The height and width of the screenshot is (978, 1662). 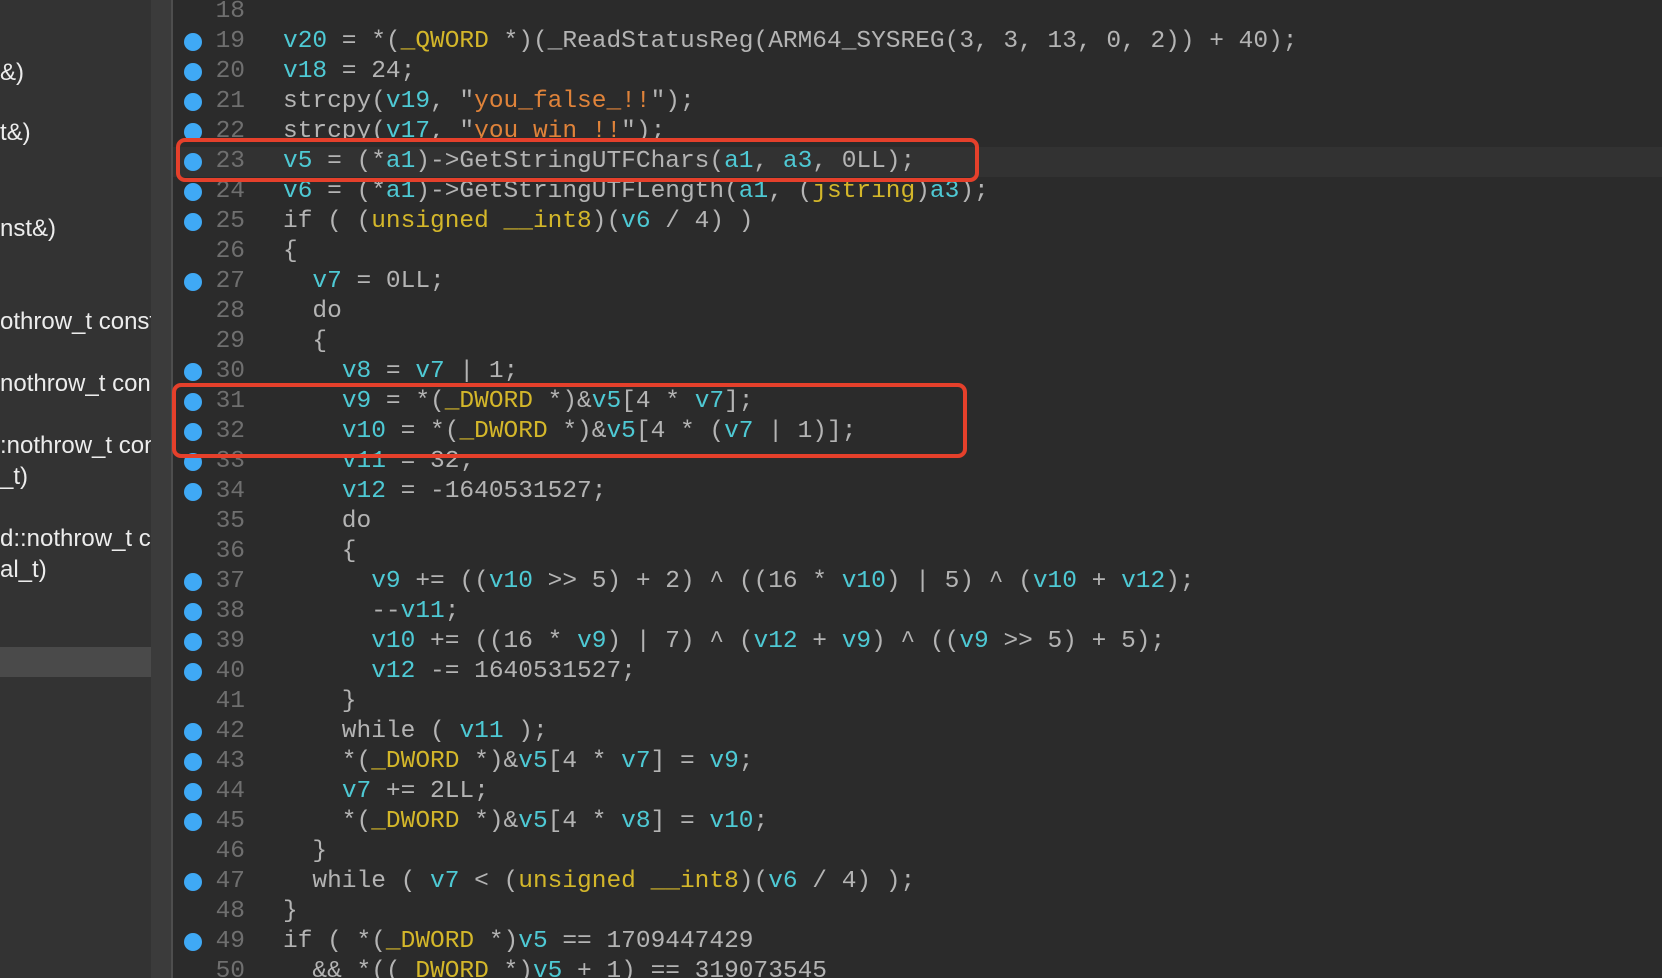 I want to click on code-line: 21 strcpy(v19, "you_false_!!");, so click(x=917, y=102).